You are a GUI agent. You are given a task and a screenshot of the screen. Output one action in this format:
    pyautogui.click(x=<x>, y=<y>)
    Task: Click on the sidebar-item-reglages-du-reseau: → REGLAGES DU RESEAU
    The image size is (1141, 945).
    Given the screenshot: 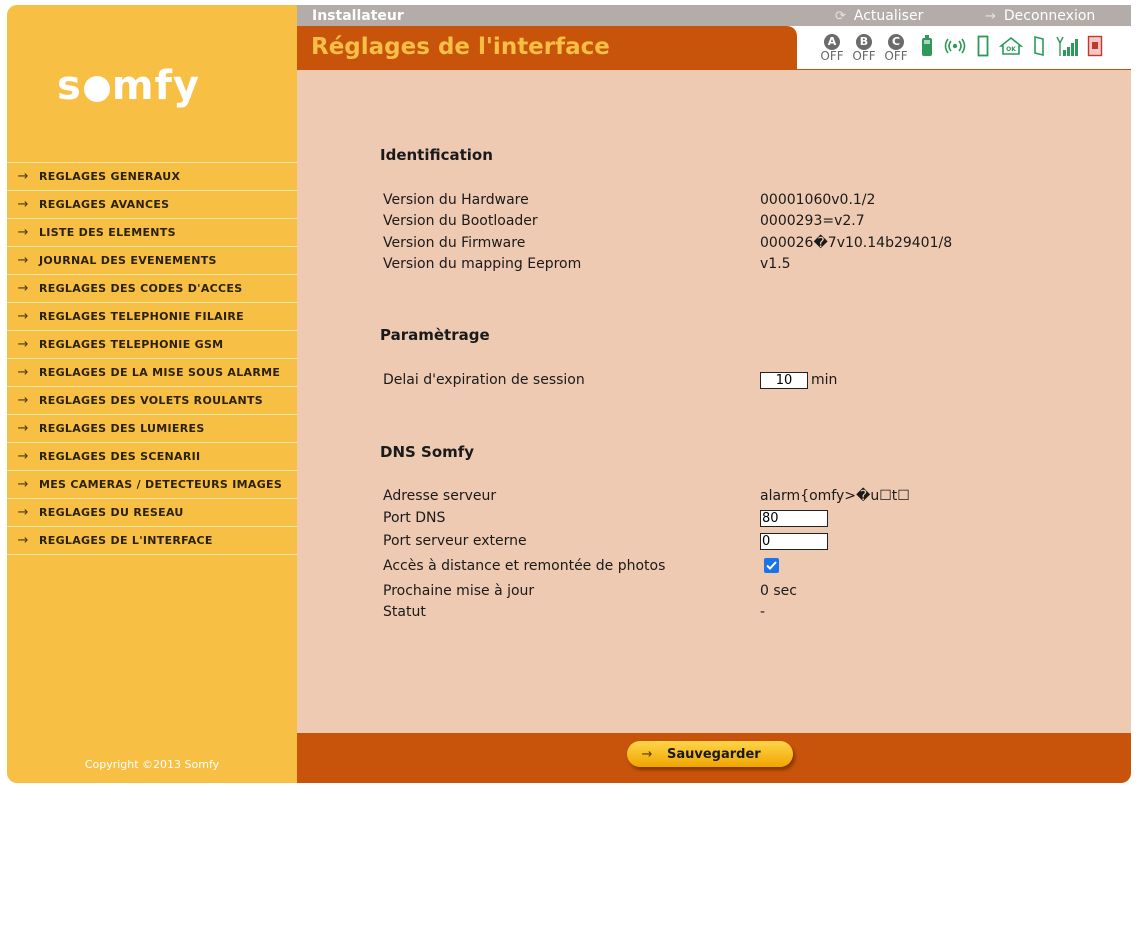 What is the action you would take?
    pyautogui.click(x=152, y=513)
    